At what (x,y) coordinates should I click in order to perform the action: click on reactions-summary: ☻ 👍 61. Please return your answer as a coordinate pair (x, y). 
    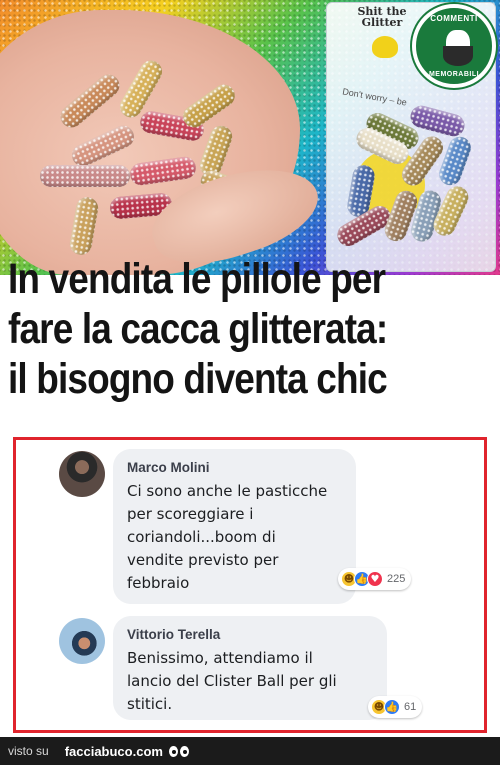
    Looking at the image, I should click on (395, 707).